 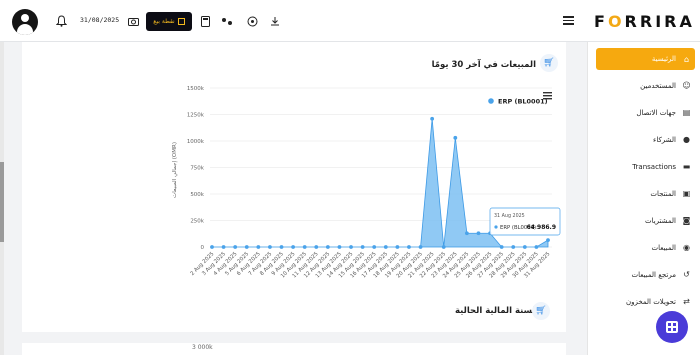 What do you see at coordinates (25, 22) in the screenshot?
I see `user-avatar-icon` at bounding box center [25, 22].